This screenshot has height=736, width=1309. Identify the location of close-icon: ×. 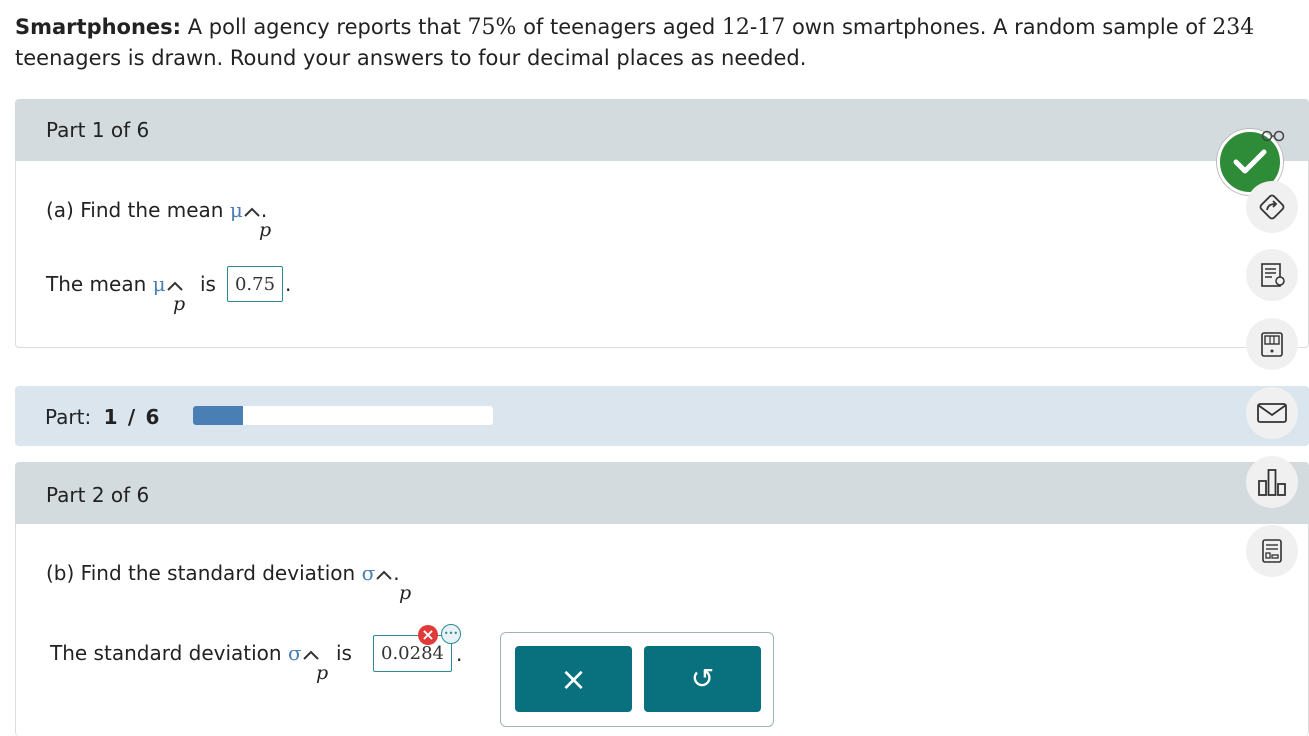
(573, 679).